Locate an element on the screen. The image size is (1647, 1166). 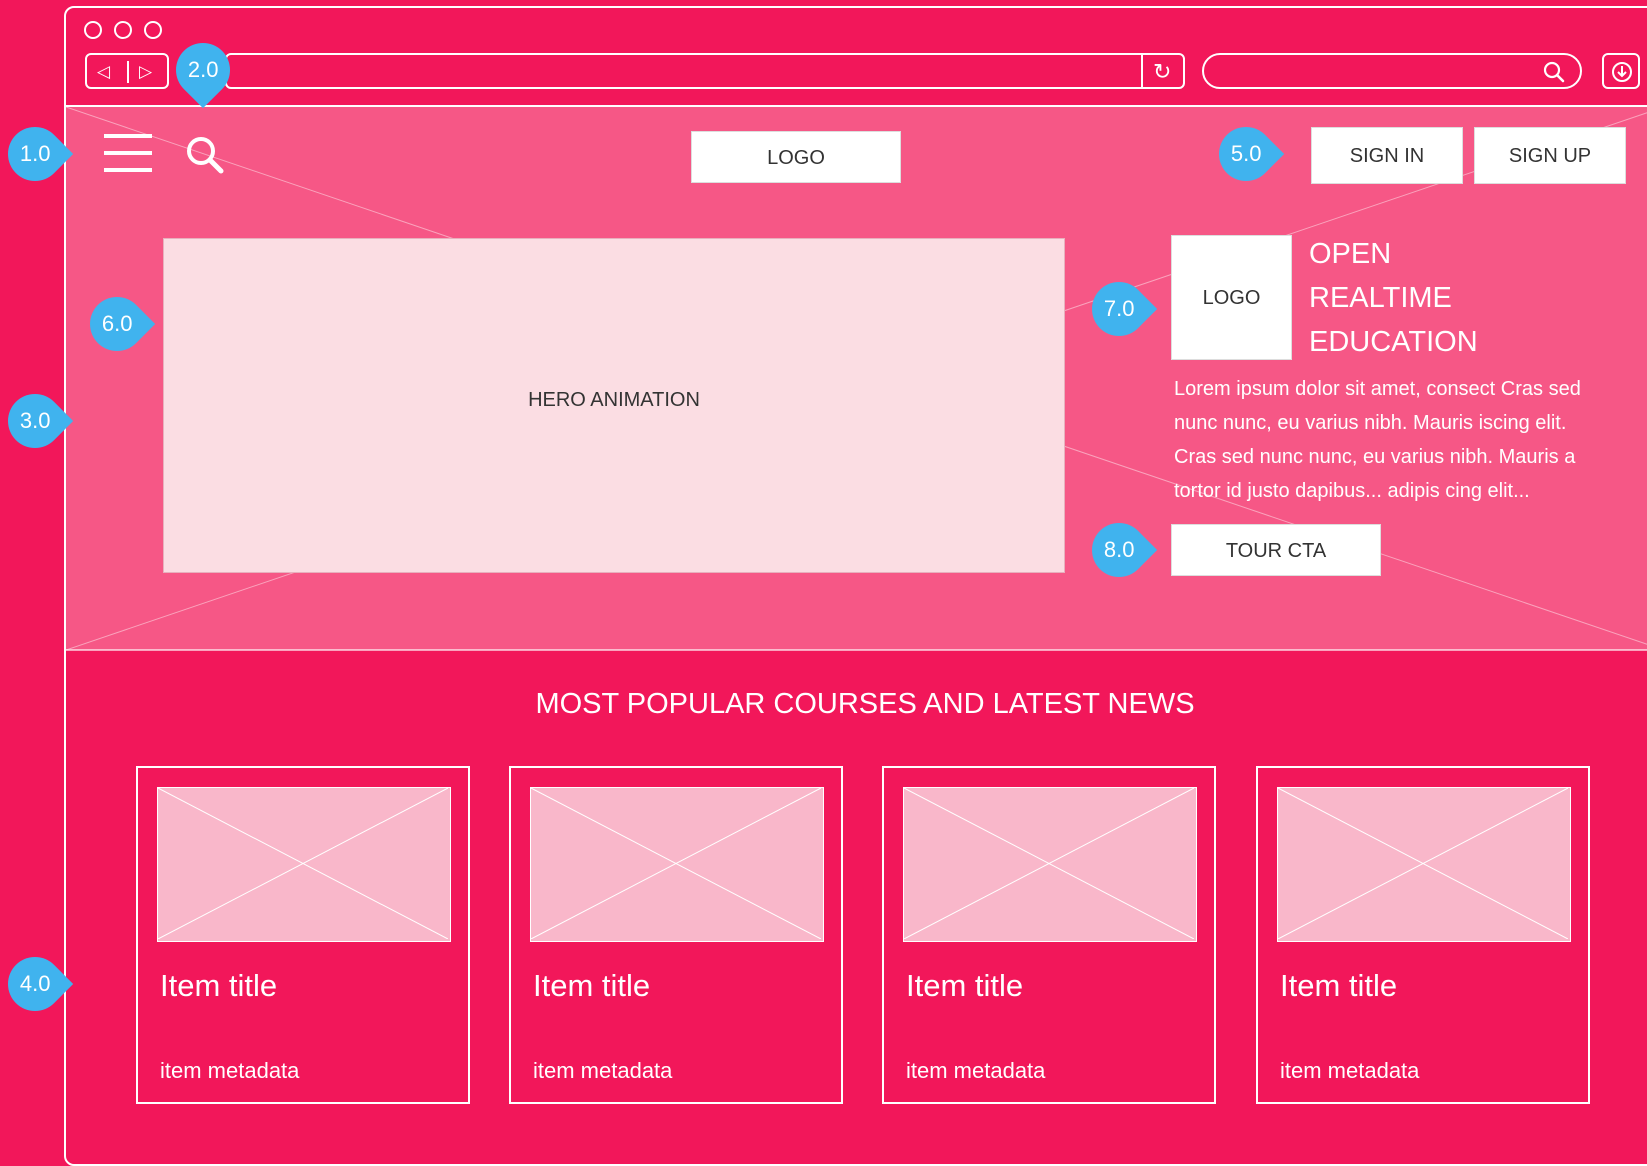
annotation-label: 4.0 is located at coordinates (35, 983).